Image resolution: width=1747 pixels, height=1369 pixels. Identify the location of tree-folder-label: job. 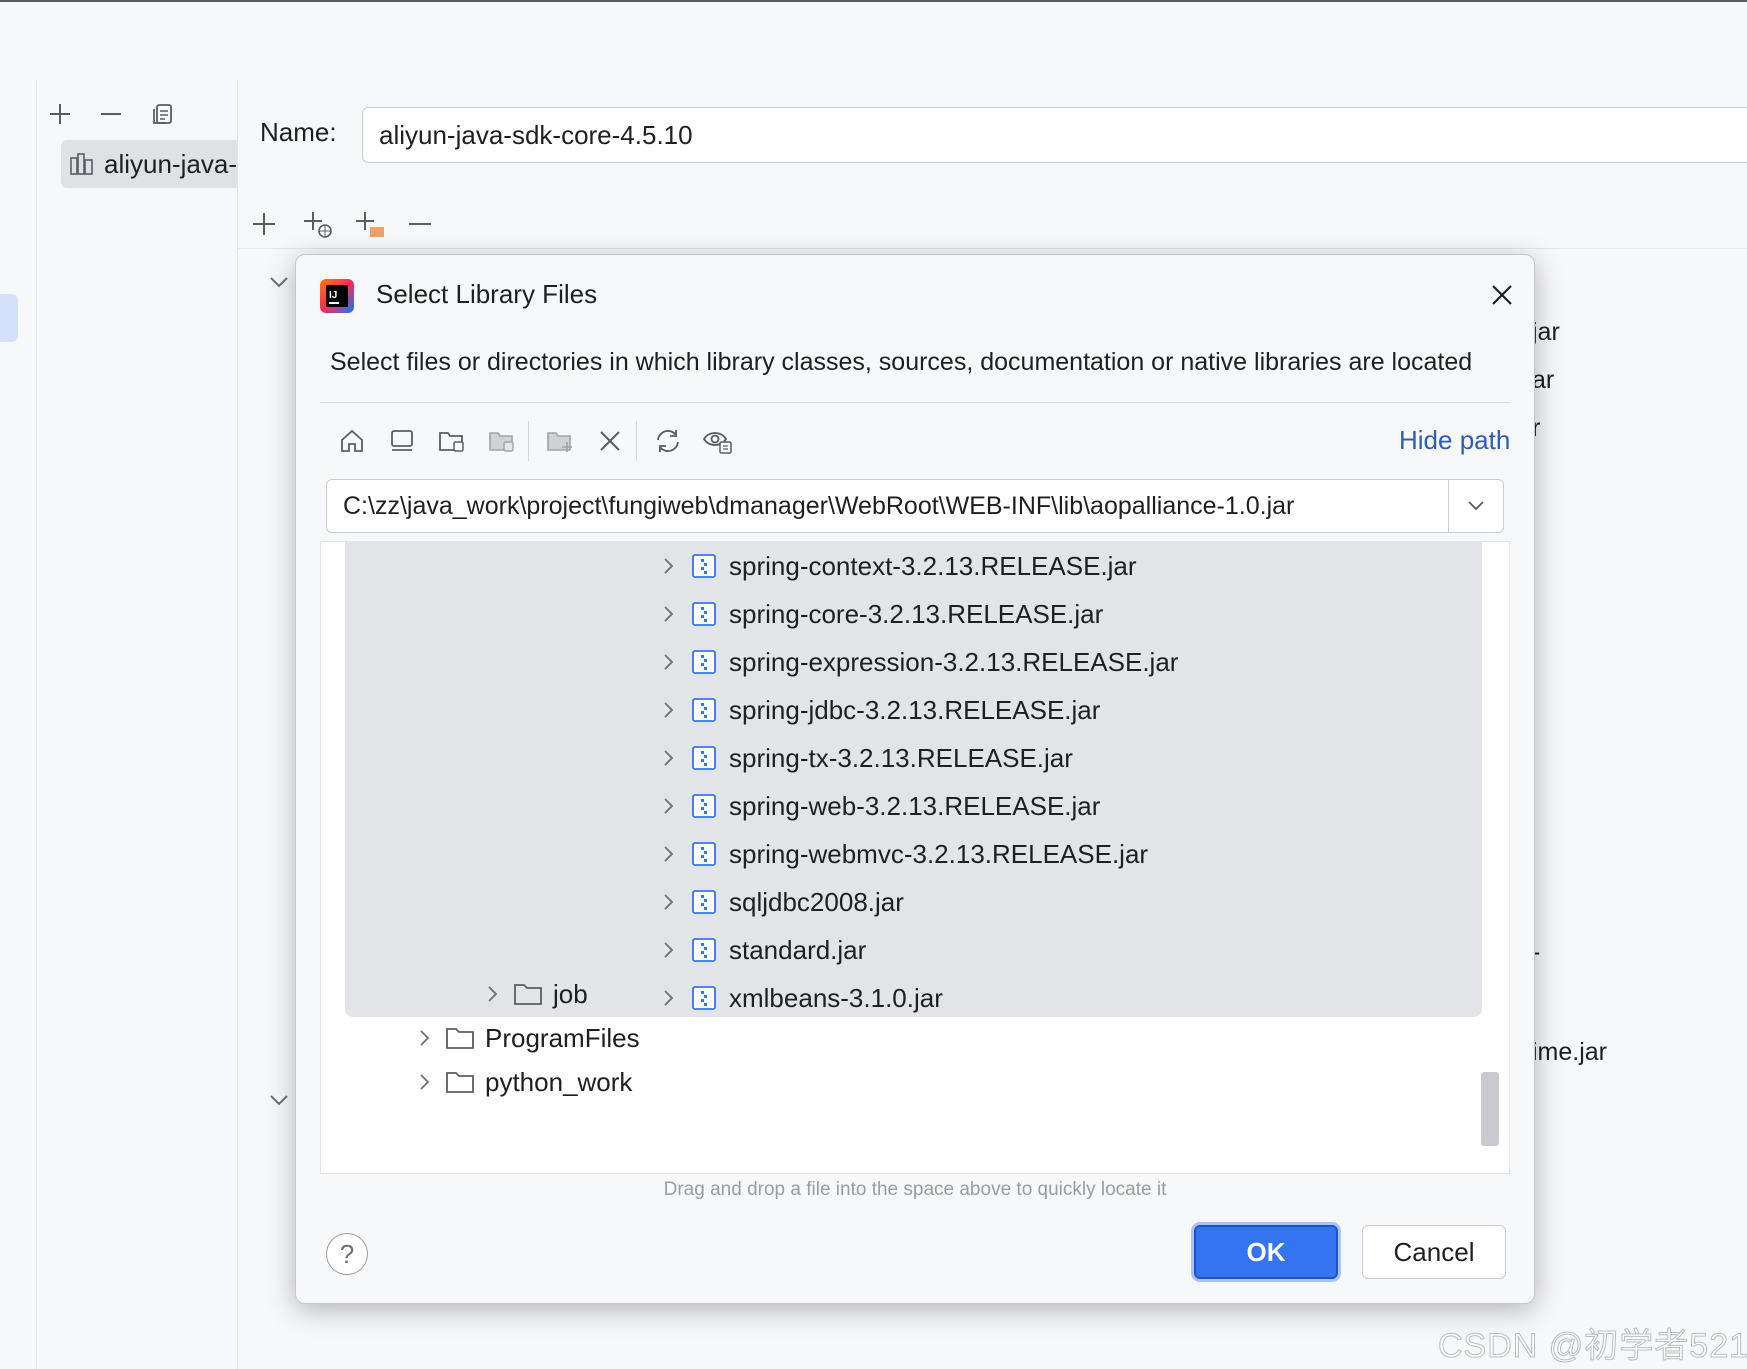
(570, 993).